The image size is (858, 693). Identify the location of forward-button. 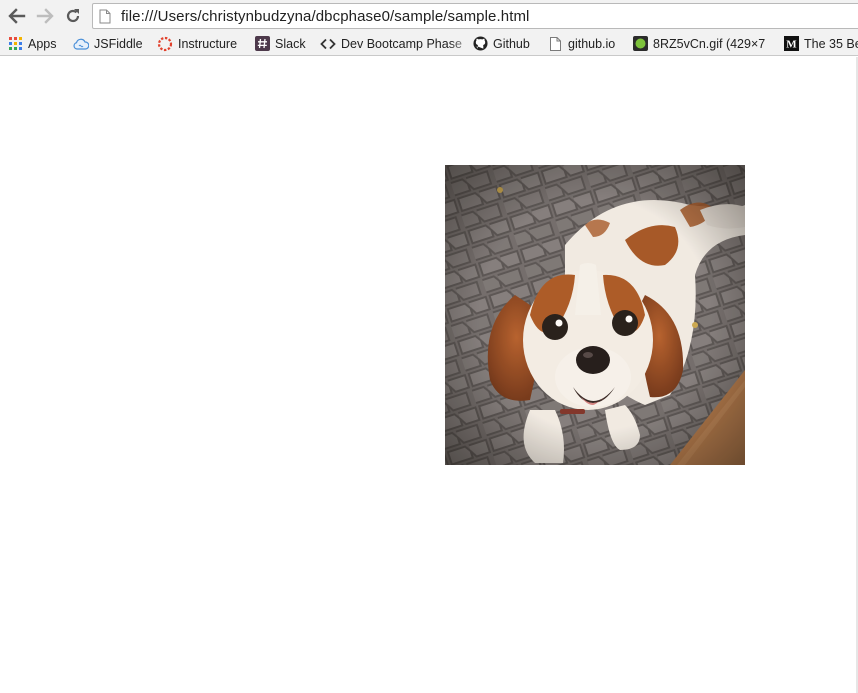
(45, 16).